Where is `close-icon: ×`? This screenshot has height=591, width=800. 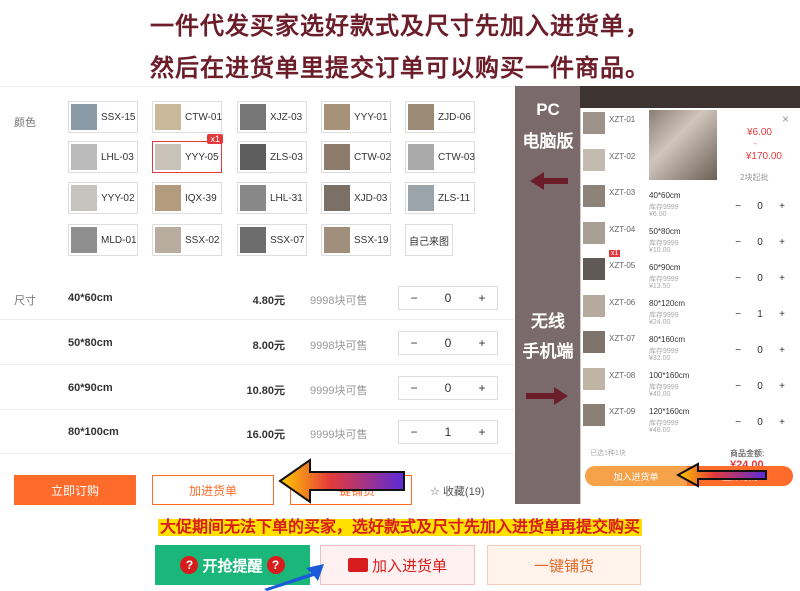 close-icon: × is located at coordinates (785, 119).